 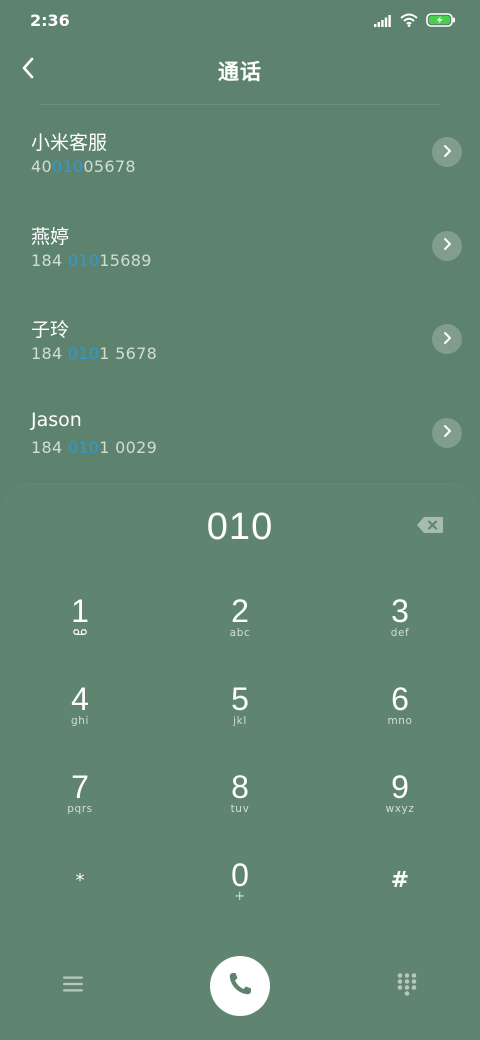 I want to click on key-digit: 7, so click(x=80, y=787).